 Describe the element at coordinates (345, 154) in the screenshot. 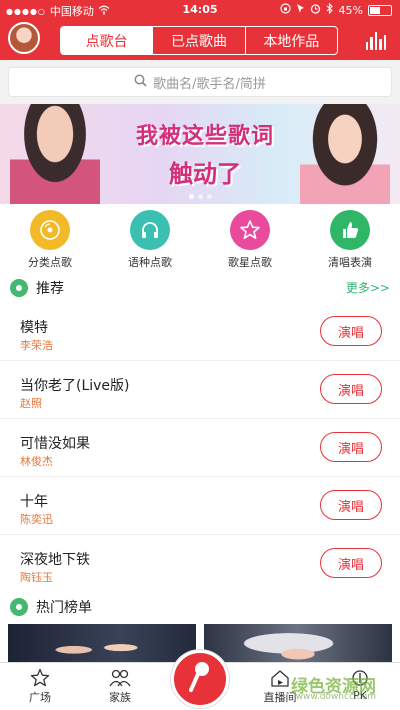

I see `banner-singer-right-image` at that location.